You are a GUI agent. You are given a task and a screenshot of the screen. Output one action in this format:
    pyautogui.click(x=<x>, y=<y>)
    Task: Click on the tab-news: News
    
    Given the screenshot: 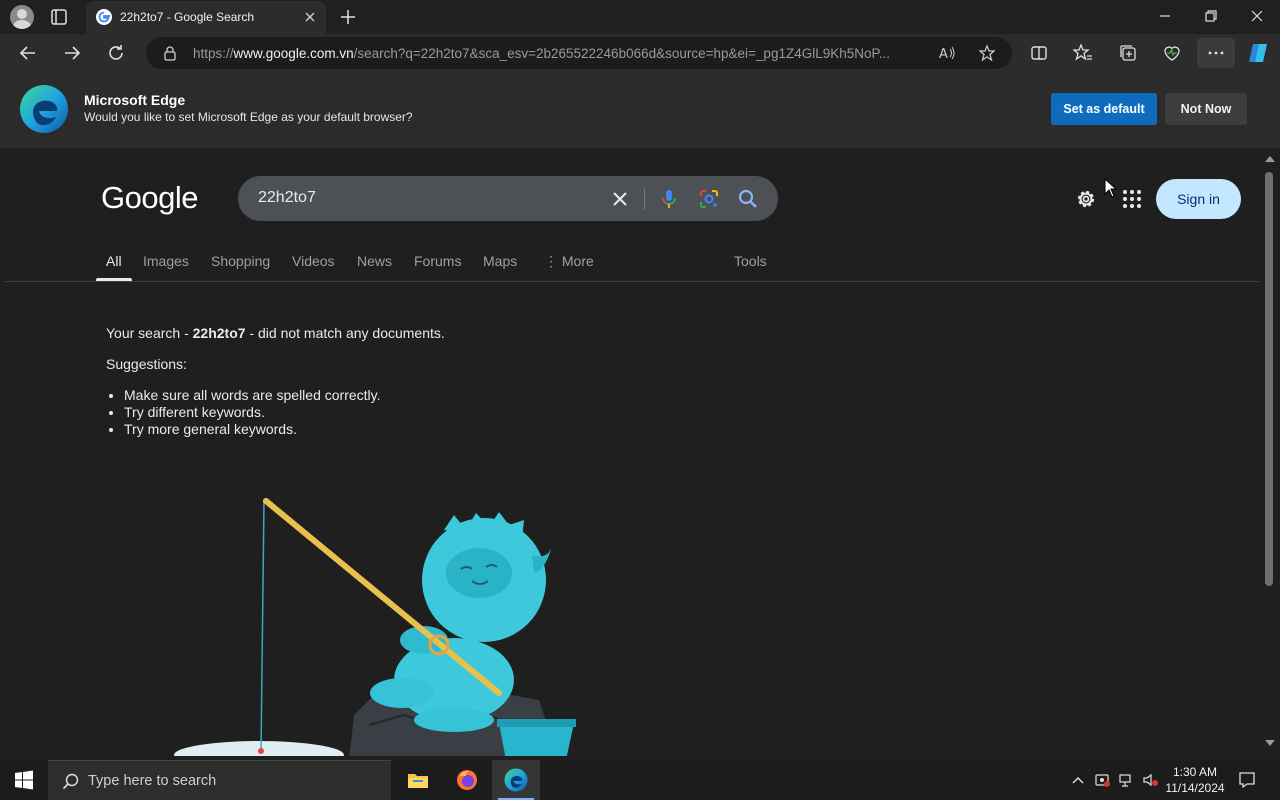 What is the action you would take?
    pyautogui.click(x=374, y=261)
    